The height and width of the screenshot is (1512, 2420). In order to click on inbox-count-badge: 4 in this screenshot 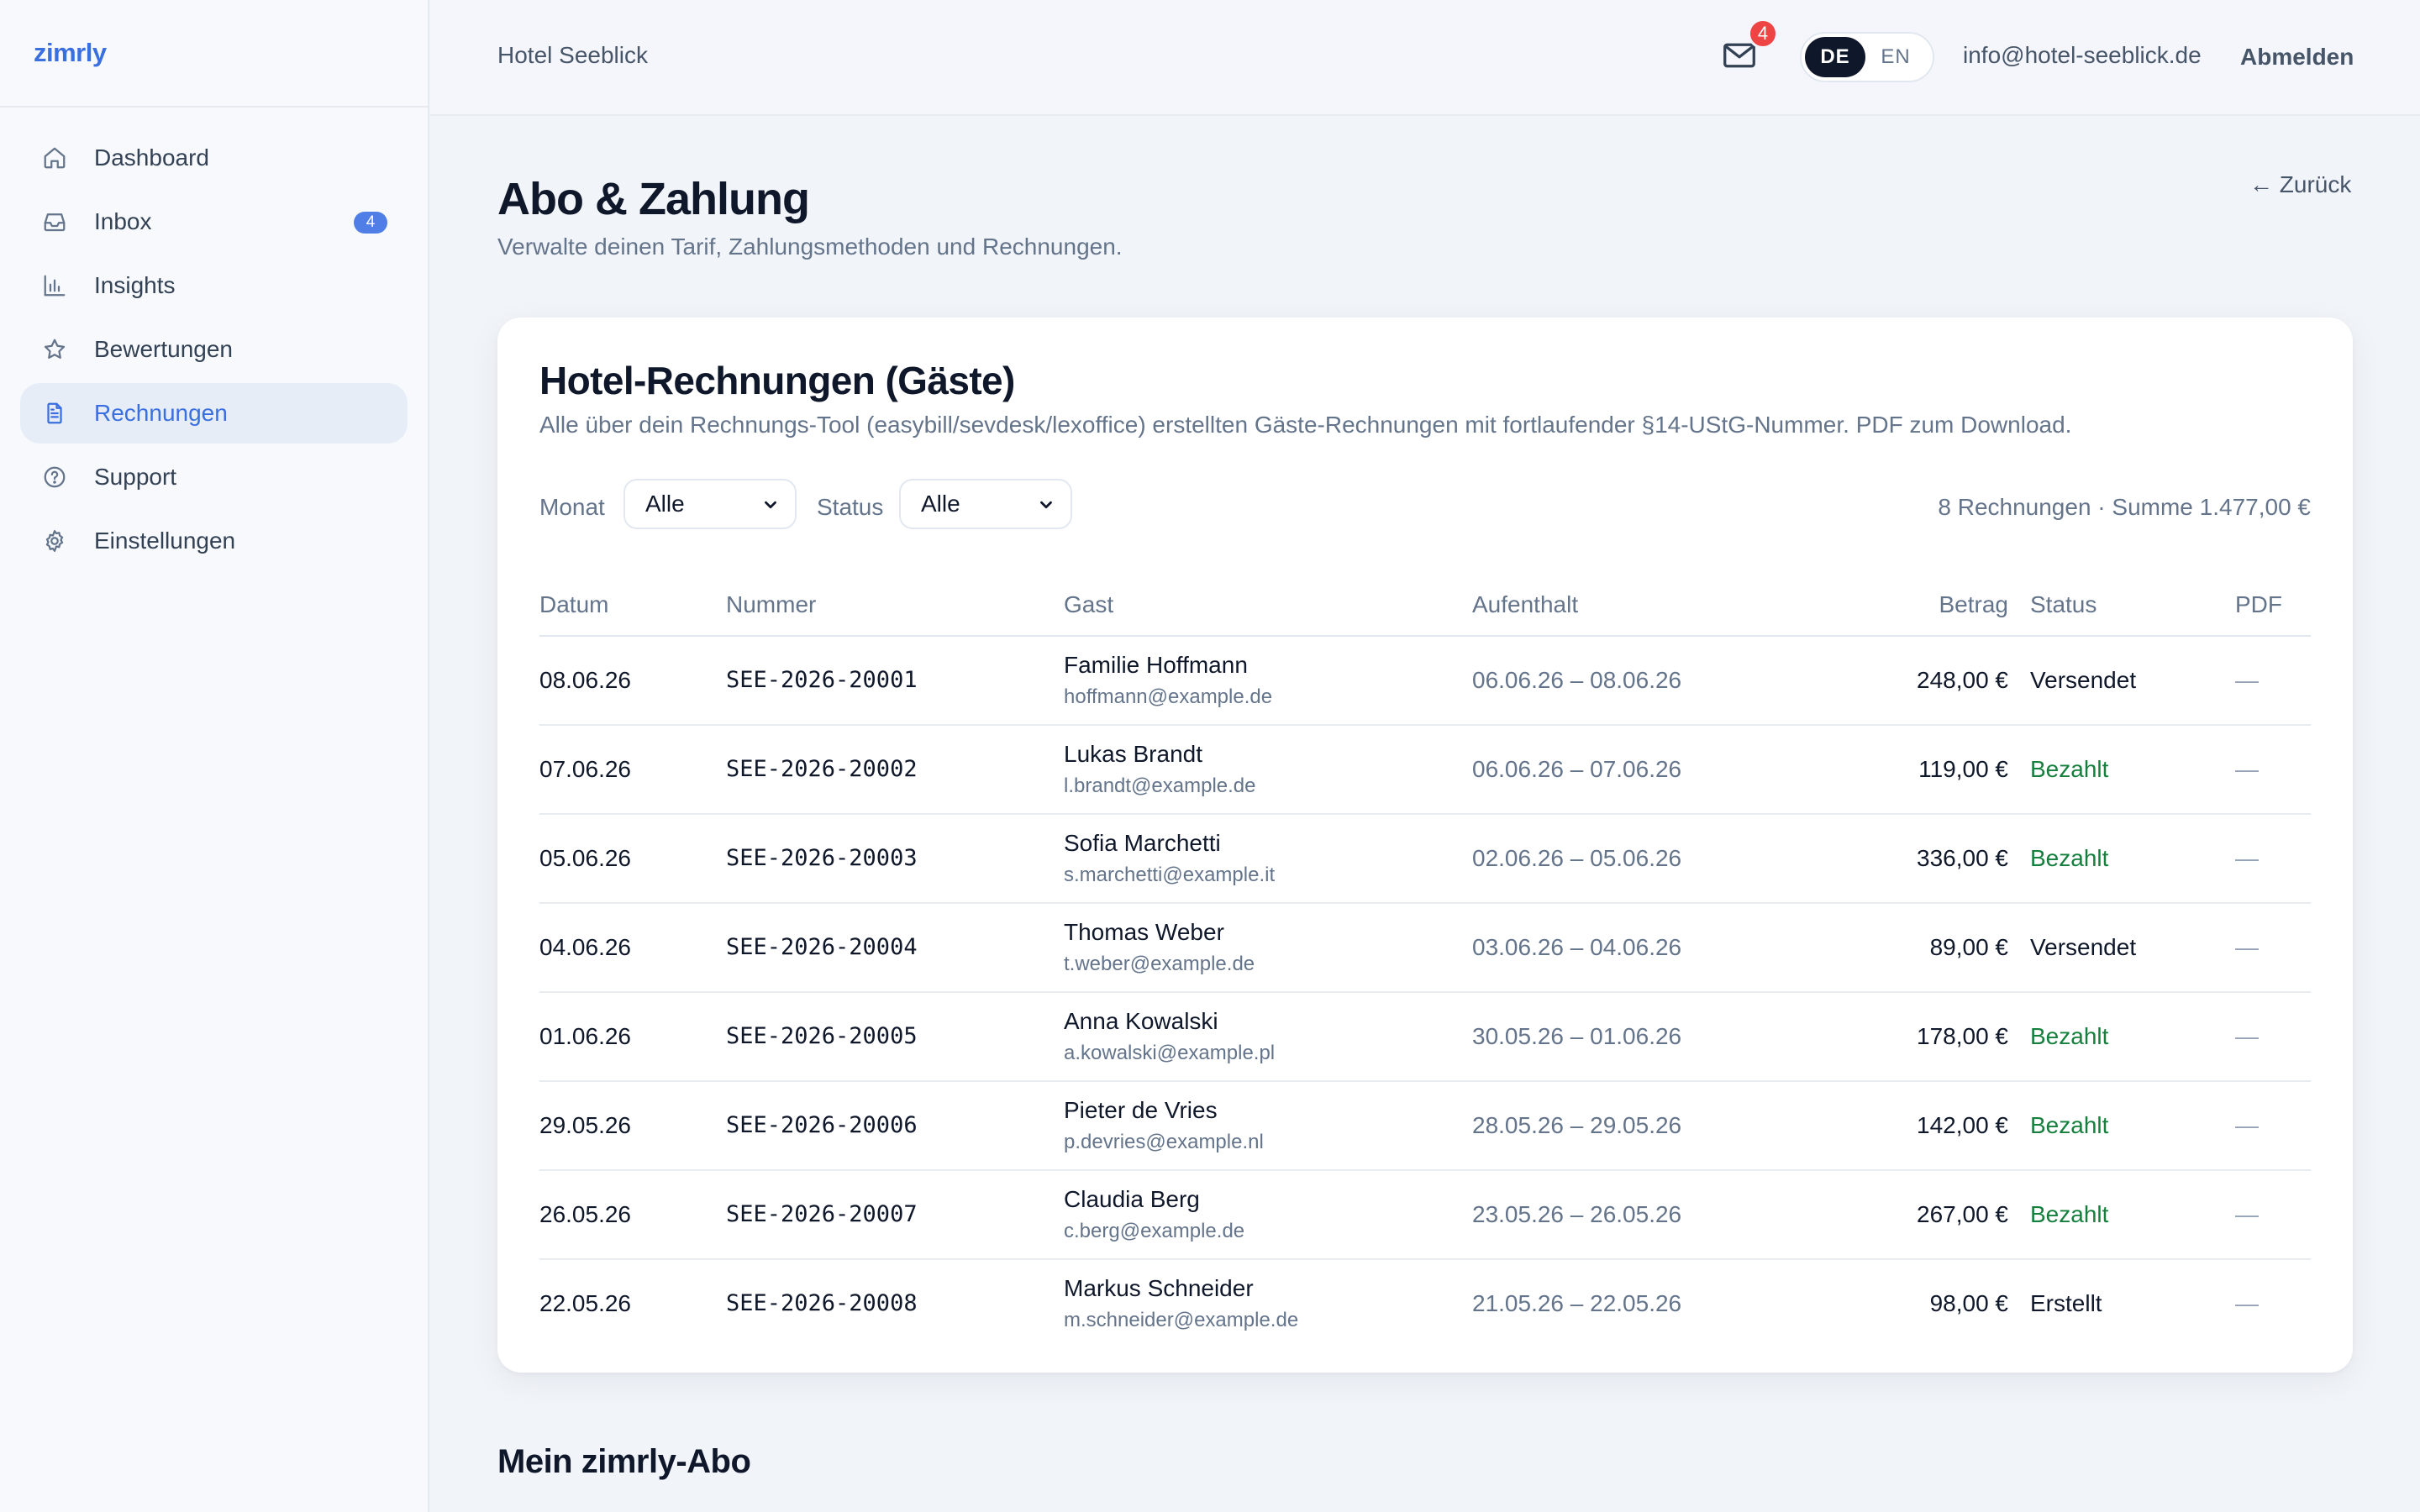, I will do `click(370, 223)`.